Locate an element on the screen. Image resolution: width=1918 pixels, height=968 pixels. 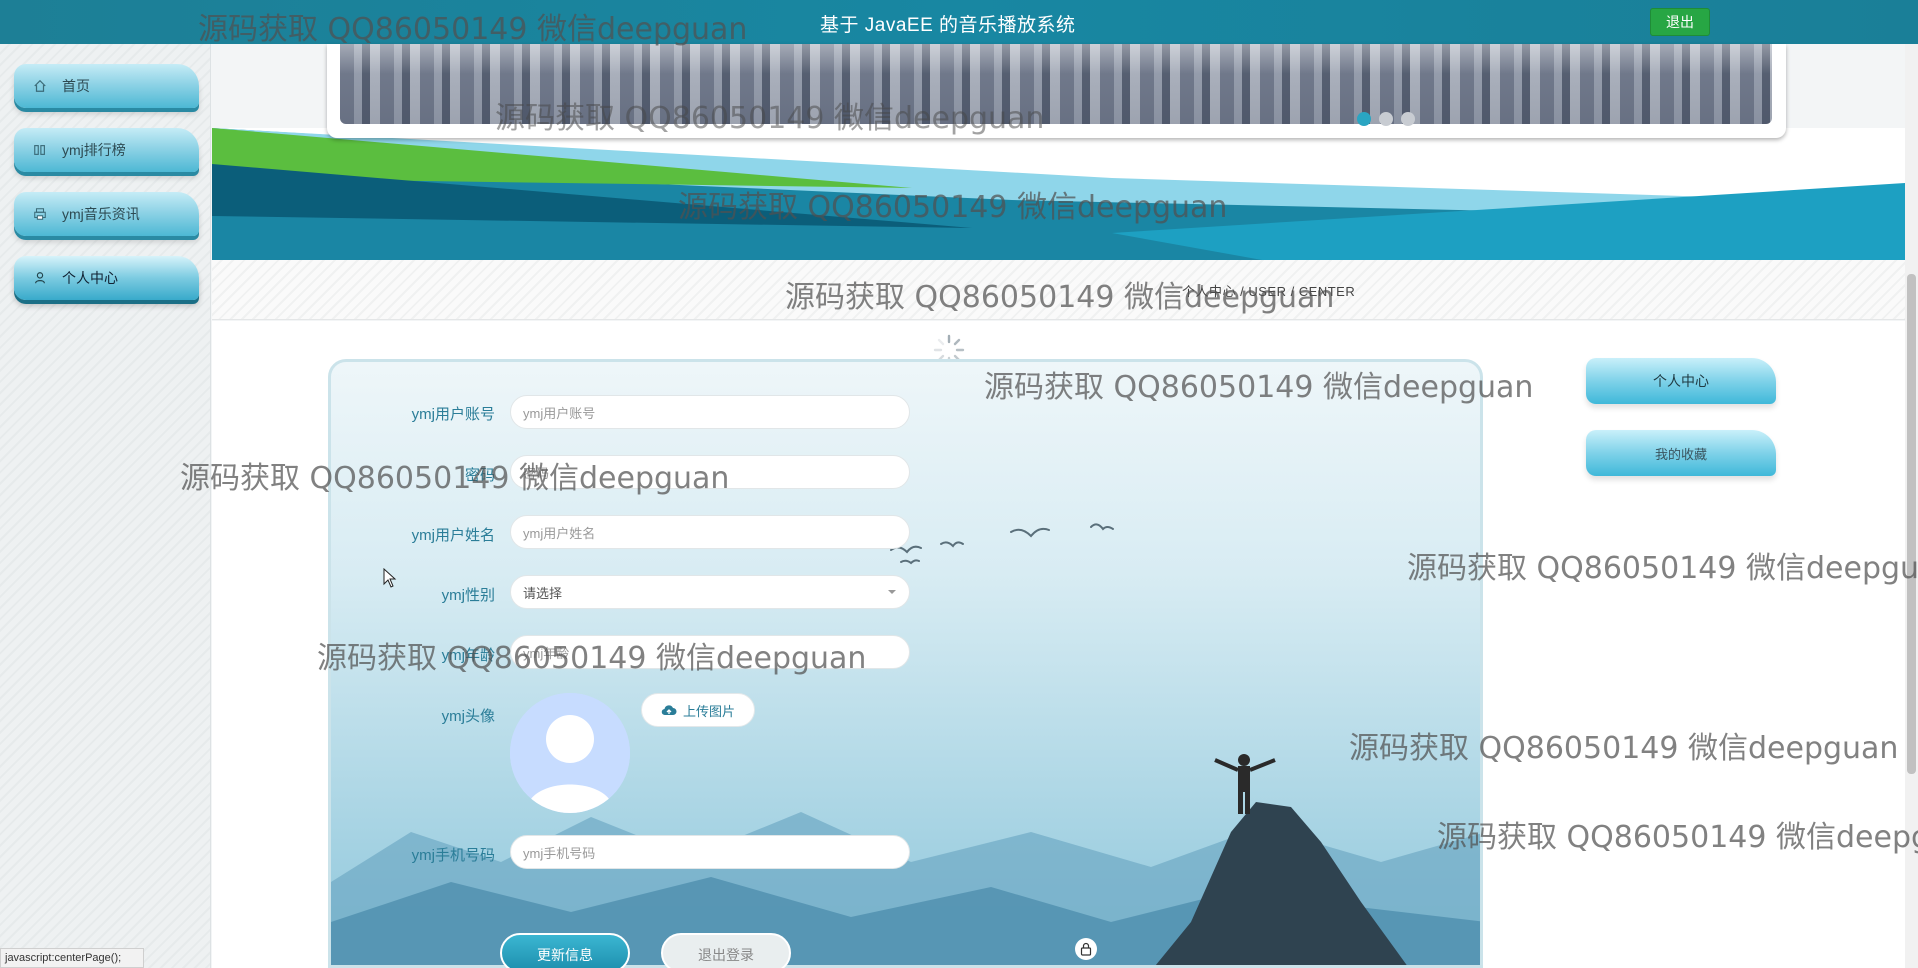
home-icon is located at coordinates (40, 86).